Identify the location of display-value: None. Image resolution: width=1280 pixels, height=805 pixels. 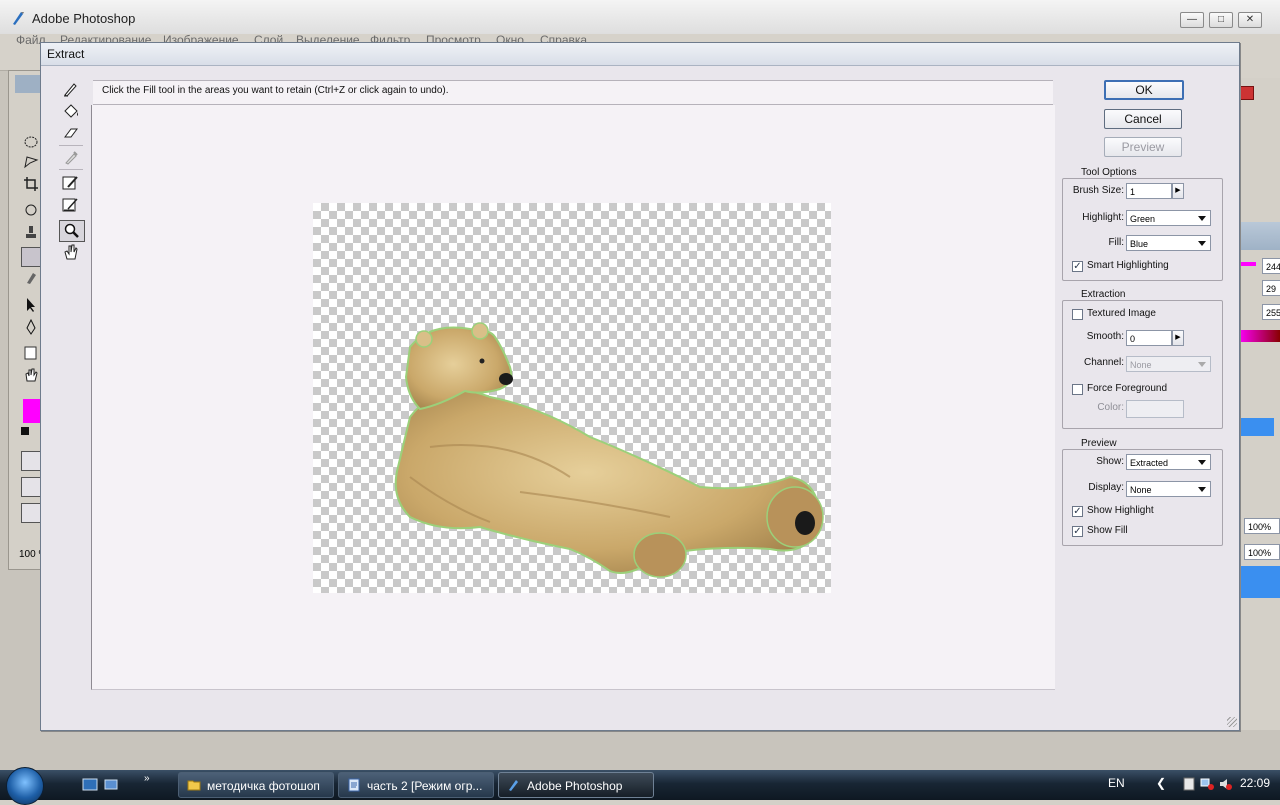
(1141, 490).